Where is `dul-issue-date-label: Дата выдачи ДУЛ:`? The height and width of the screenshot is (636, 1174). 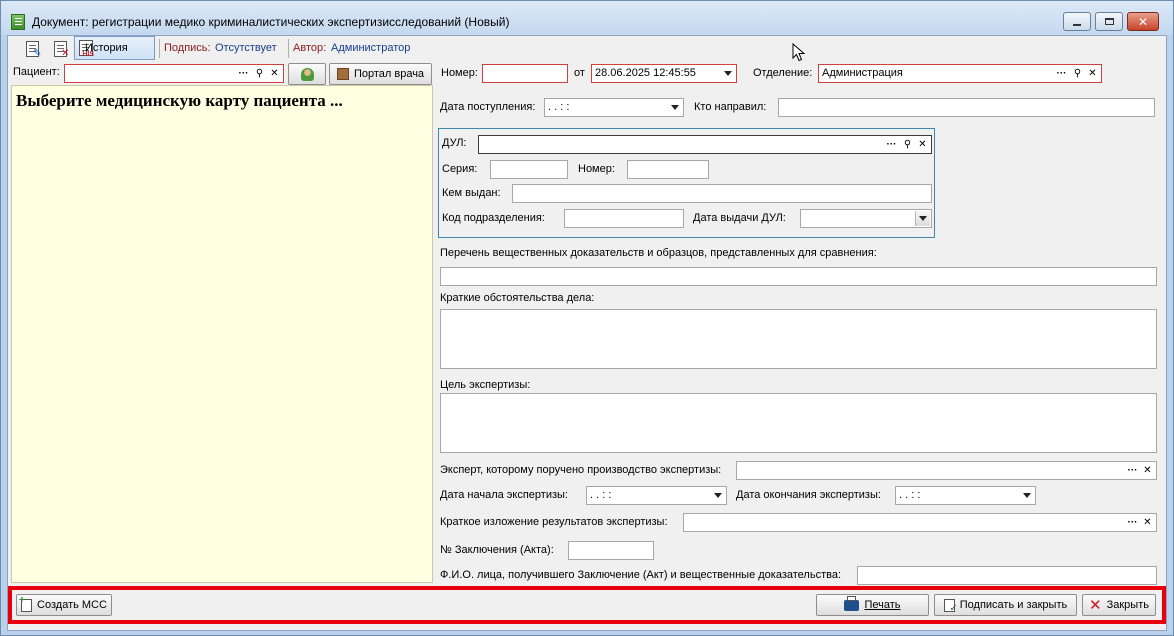 dul-issue-date-label: Дата выдачи ДУЛ: is located at coordinates (739, 218).